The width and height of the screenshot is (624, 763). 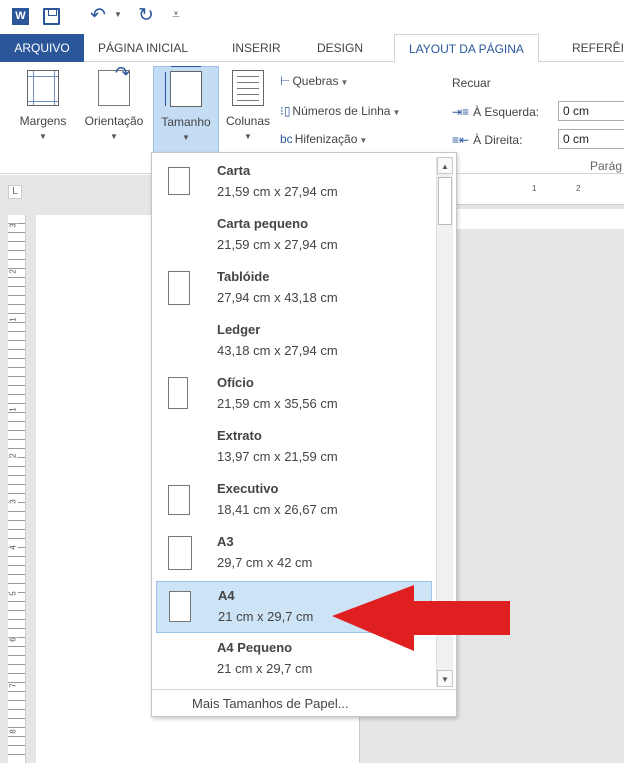 What do you see at coordinates (285, 111) in the screenshot?
I see `line-numbers-icon: ⁝▯` at bounding box center [285, 111].